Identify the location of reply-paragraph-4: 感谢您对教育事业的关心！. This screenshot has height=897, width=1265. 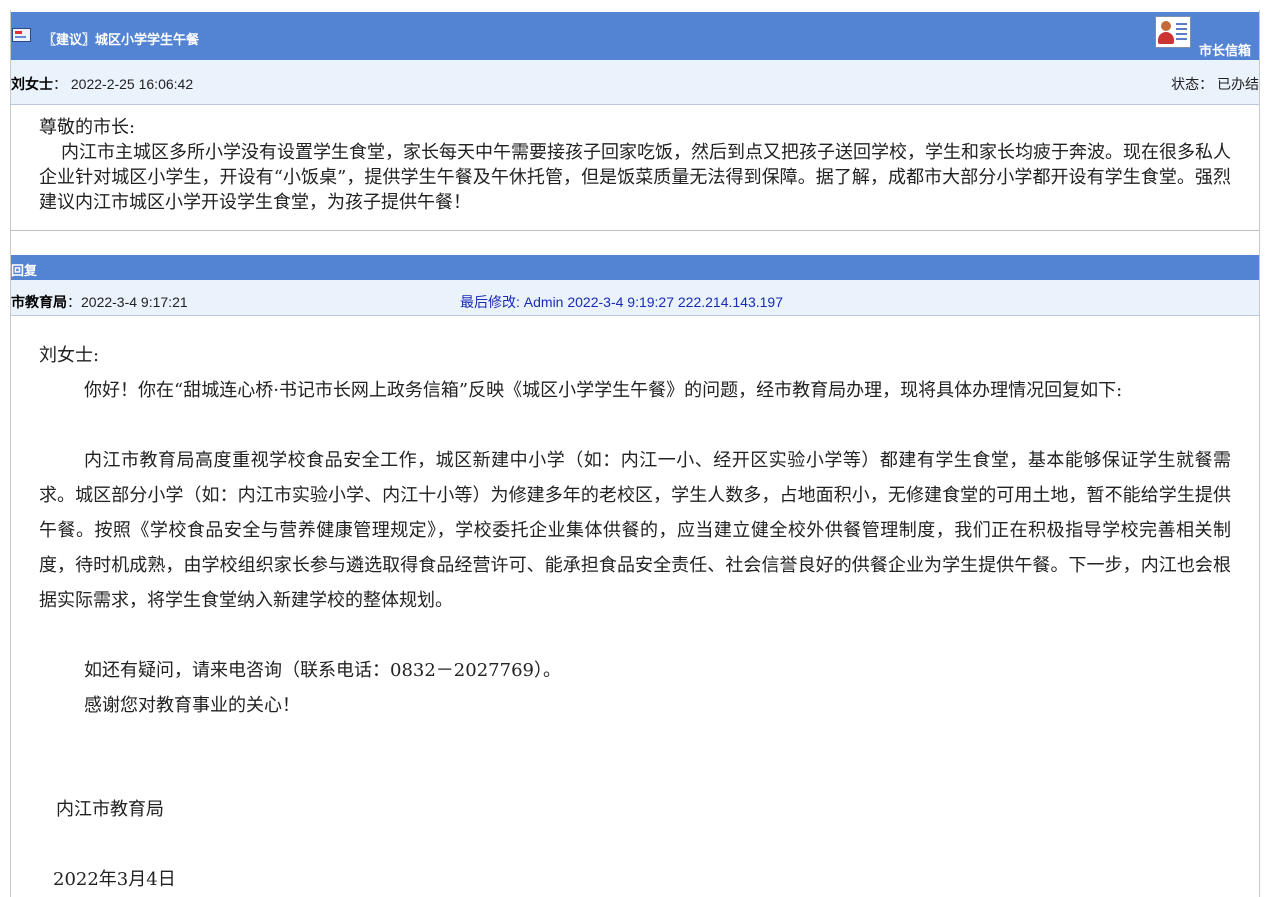
(192, 705).